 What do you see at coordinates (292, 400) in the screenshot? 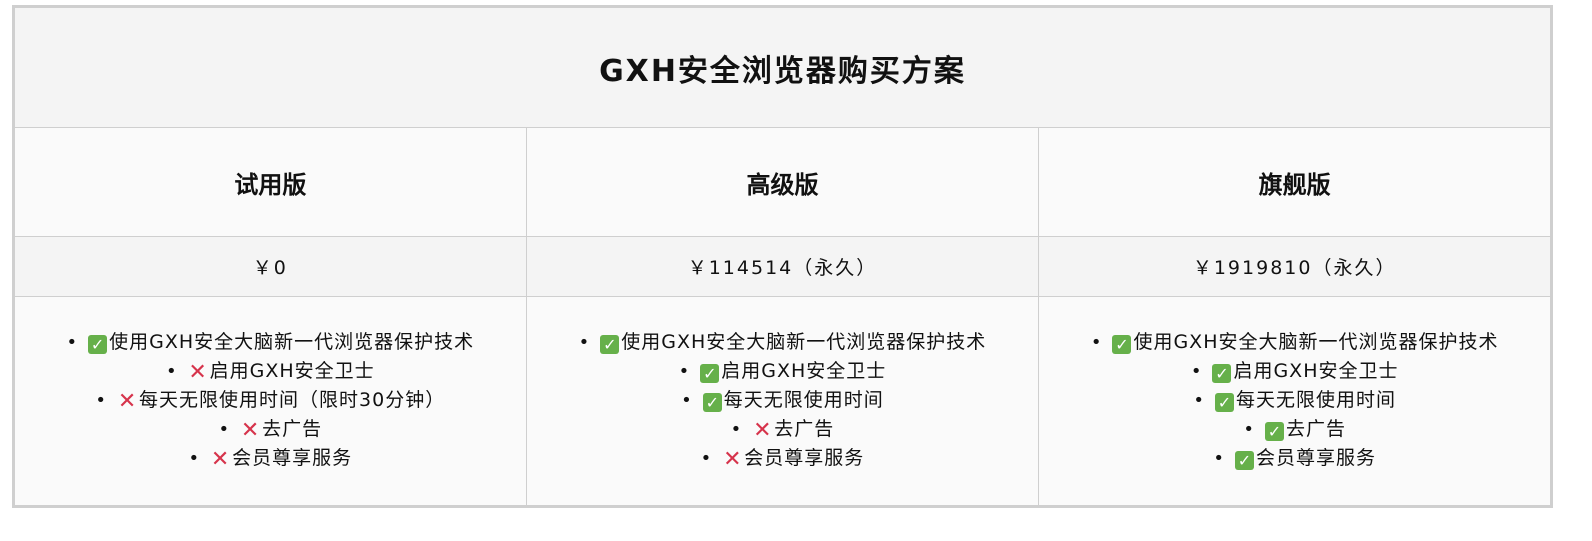
I see `feature-text: 每天无限使用时间（限时30分钟）` at bounding box center [292, 400].